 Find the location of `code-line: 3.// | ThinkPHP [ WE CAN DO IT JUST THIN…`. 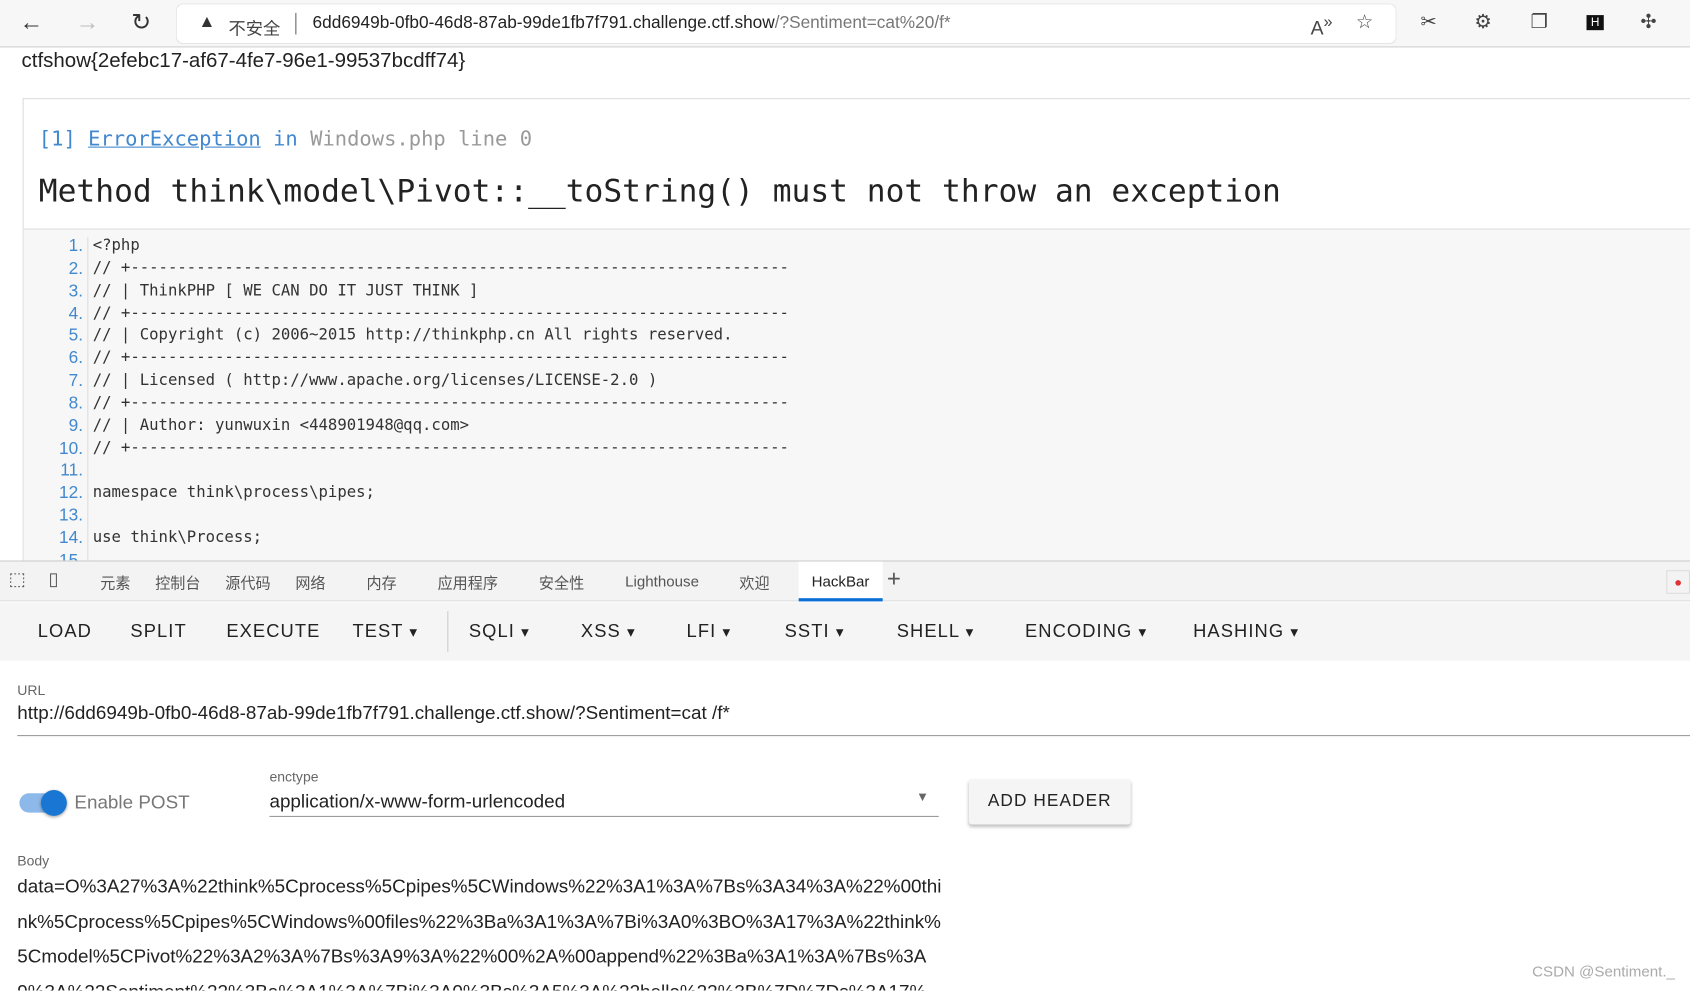

code-line: 3.// | ThinkPHP [ WE CAN DO IT JUST THIN… is located at coordinates (857, 293).